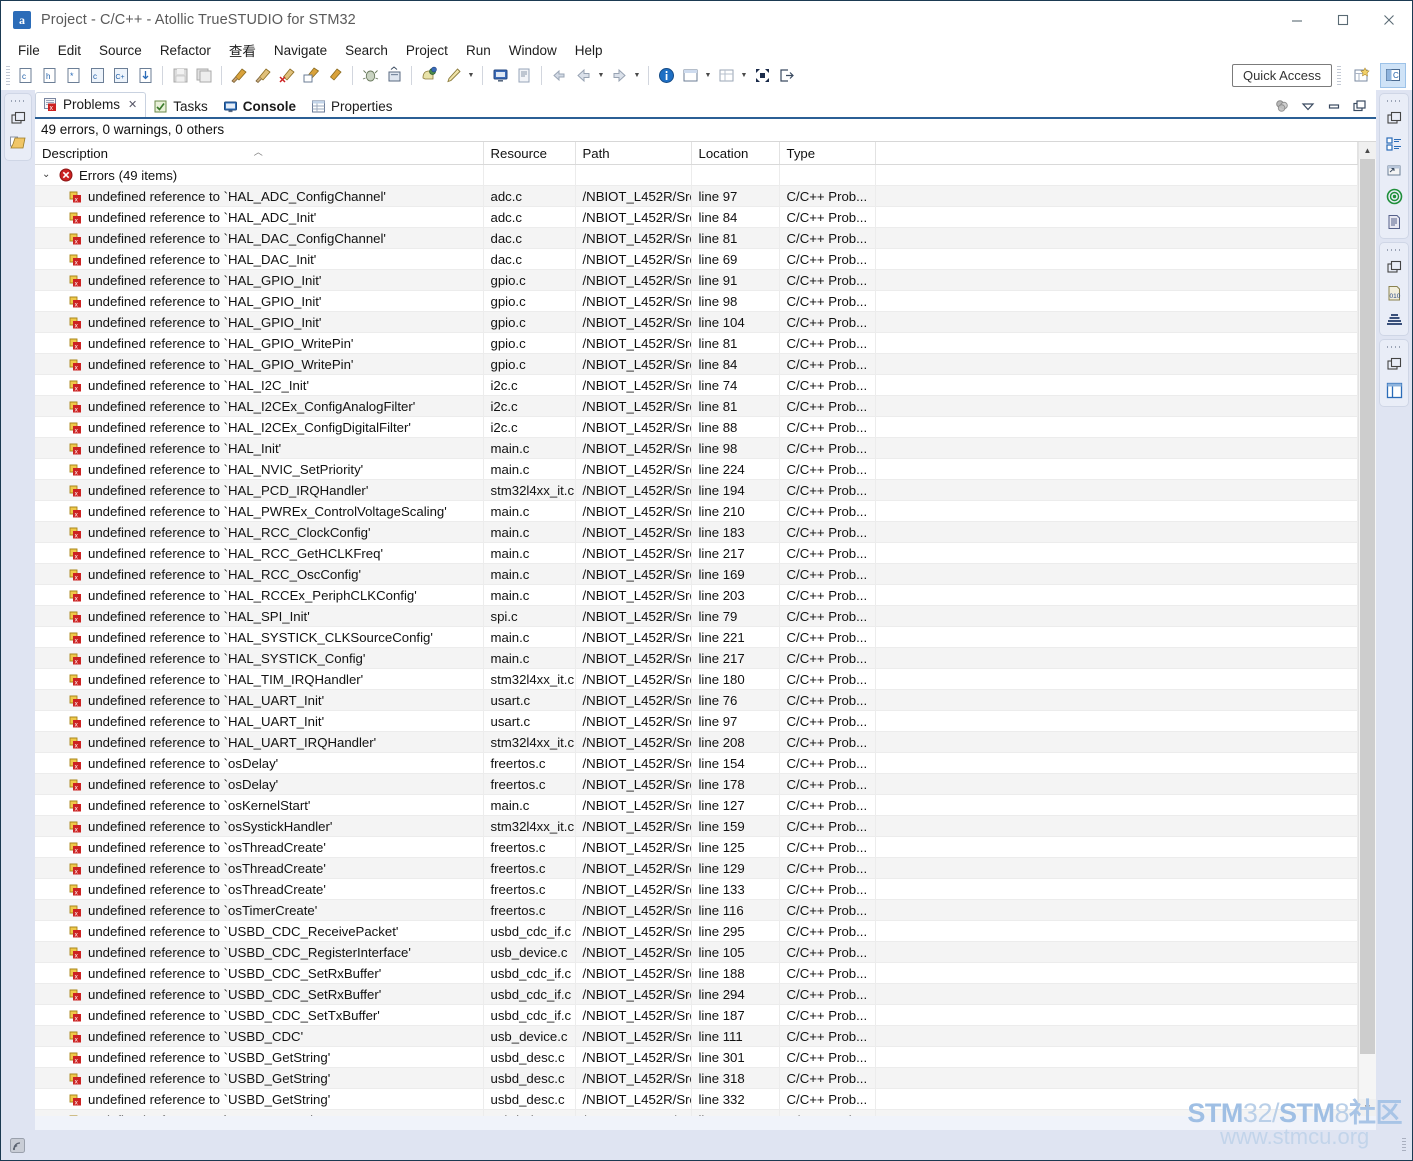 This screenshot has height=1161, width=1413. What do you see at coordinates (48, 175) in the screenshot?
I see `chevron-down-icon: ⌄` at bounding box center [48, 175].